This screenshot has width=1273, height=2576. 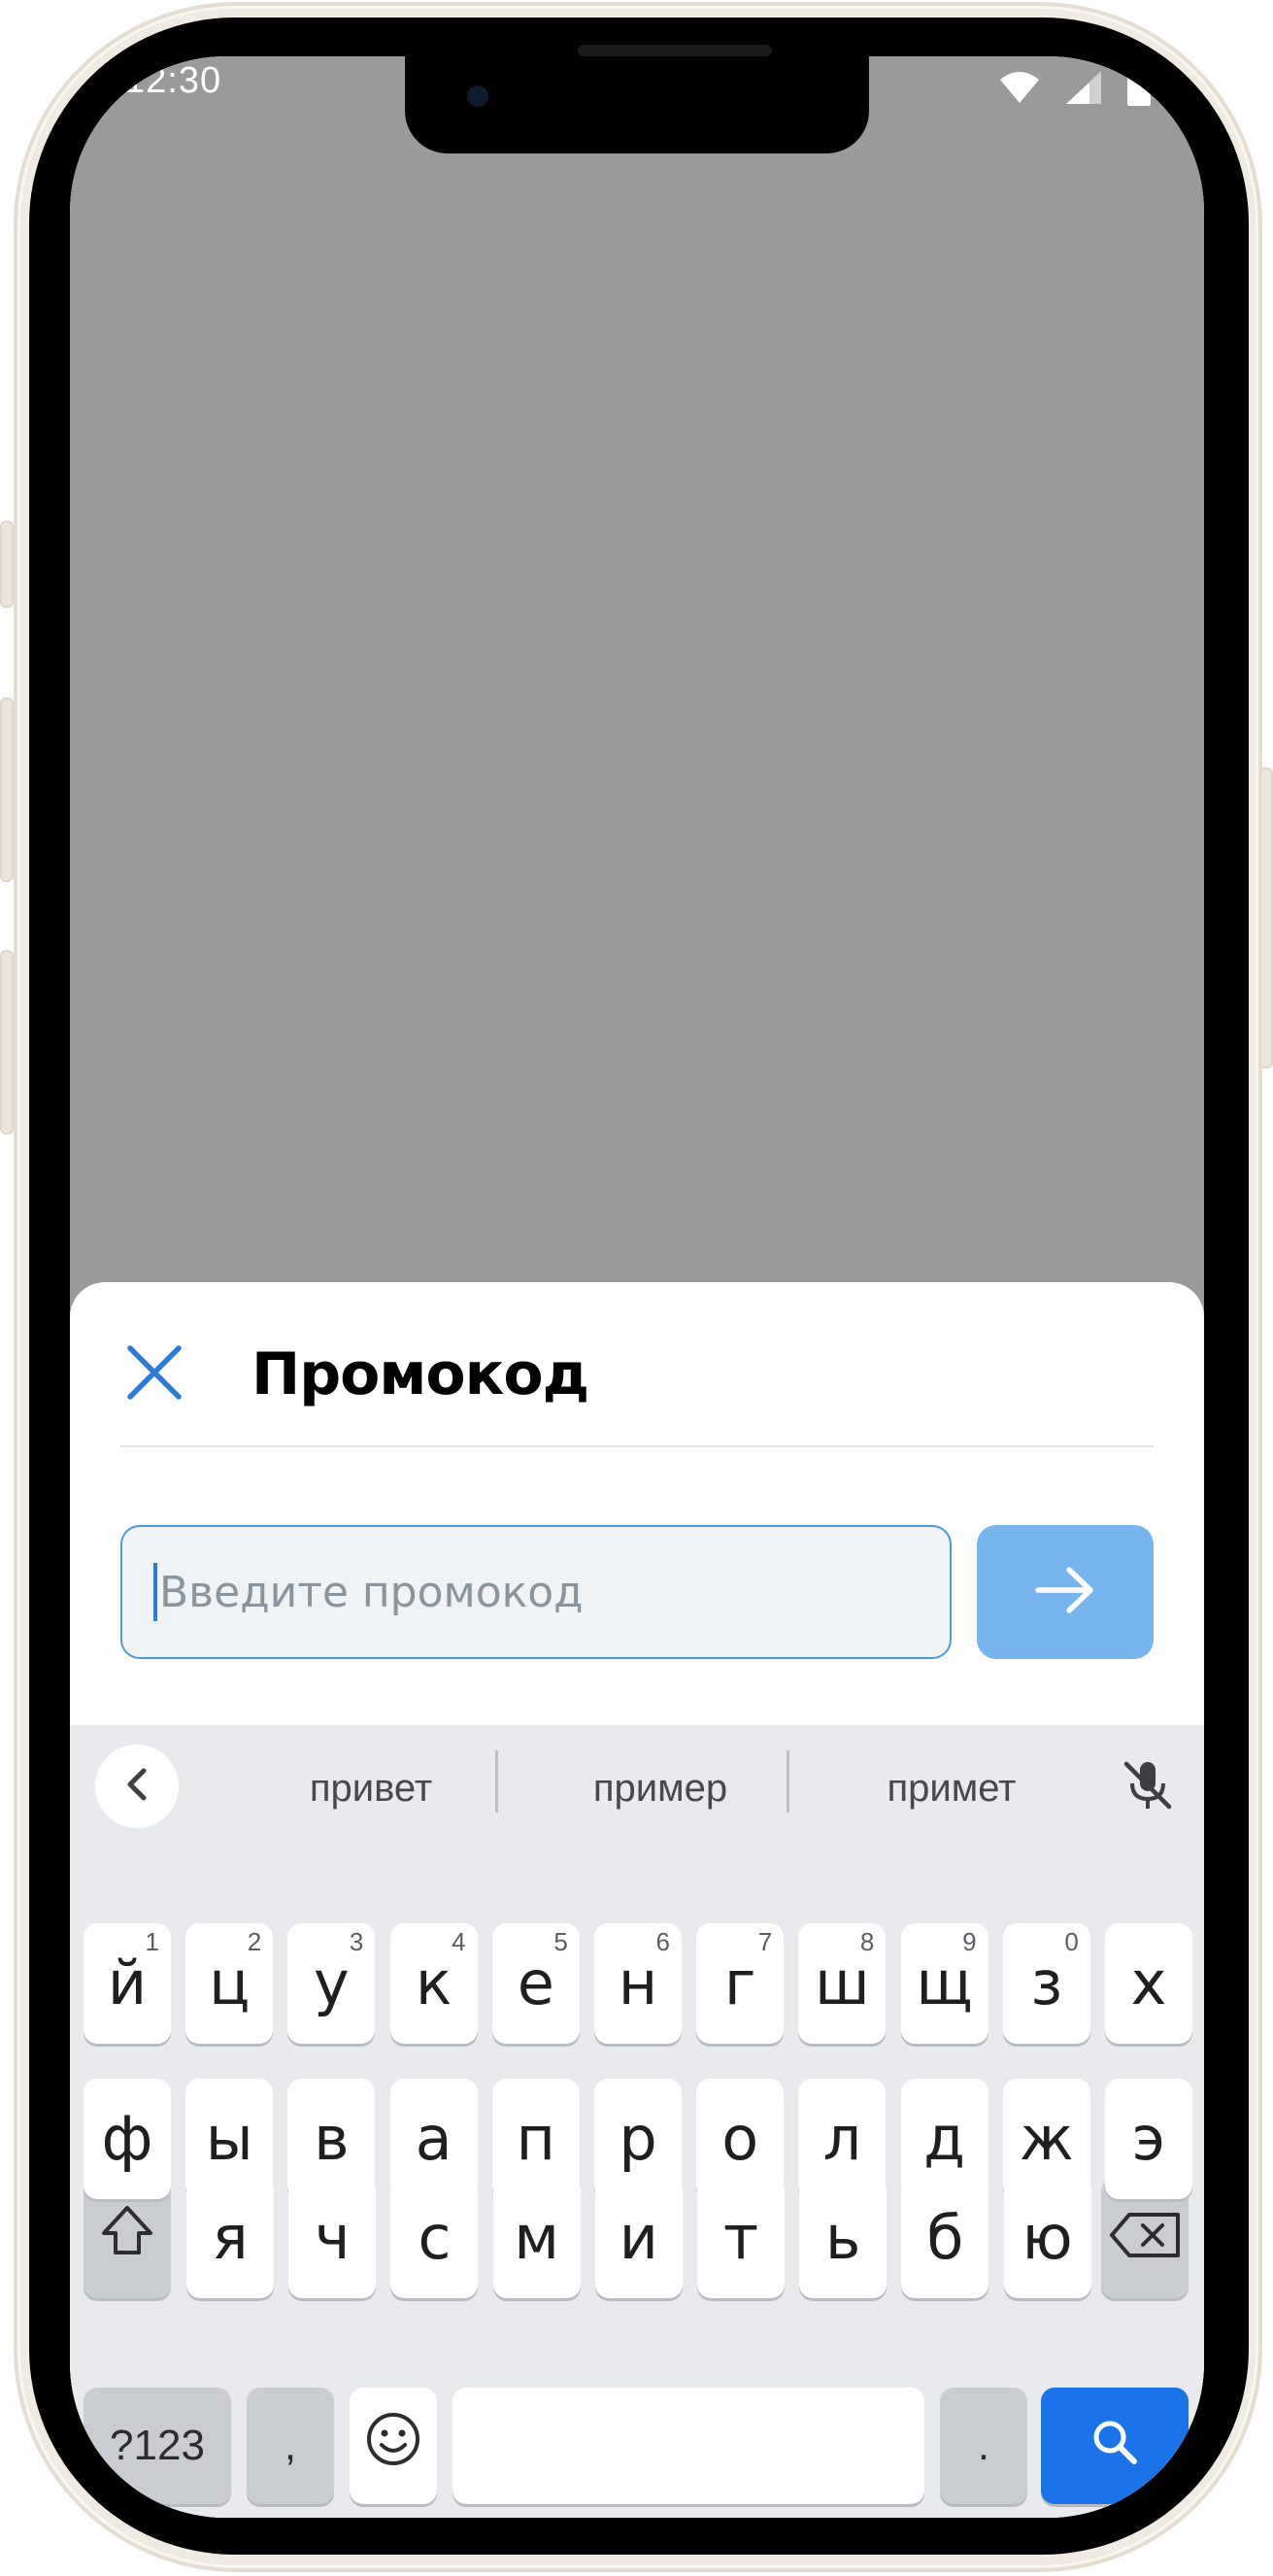 I want to click on apply-promo-button, so click(x=1066, y=1592).